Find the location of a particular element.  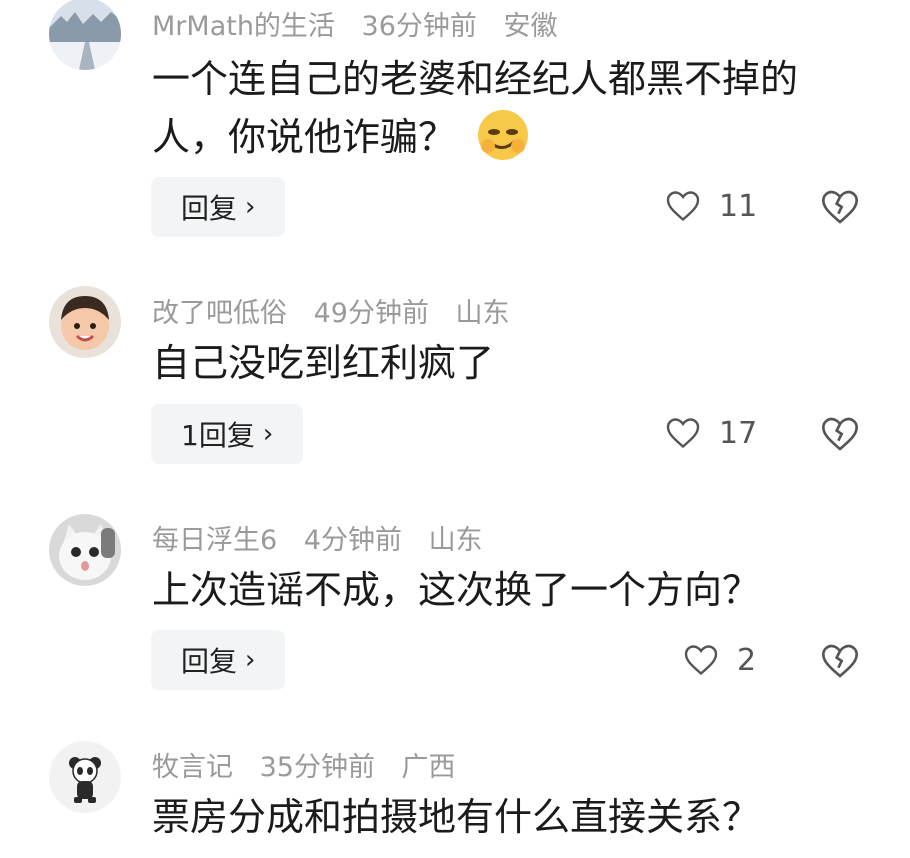

child-avatar is located at coordinates (85, 322).